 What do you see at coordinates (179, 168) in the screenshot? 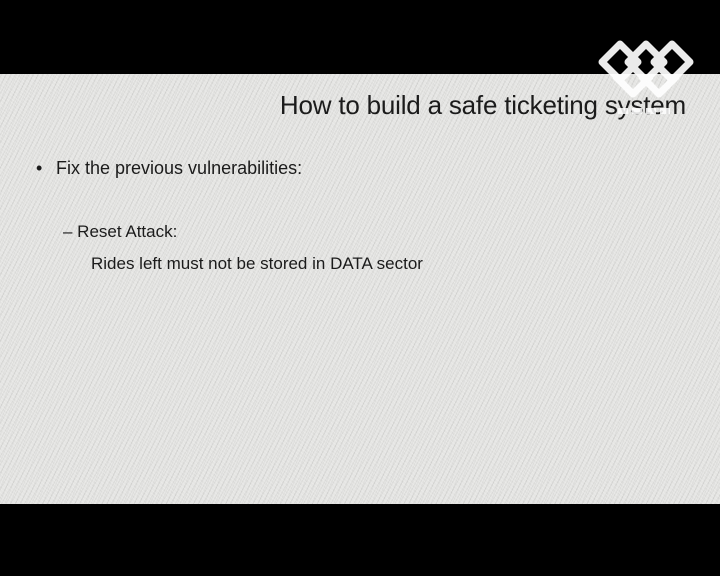
I see `bullet-text: Fix the previous vulnerabilities:` at bounding box center [179, 168].